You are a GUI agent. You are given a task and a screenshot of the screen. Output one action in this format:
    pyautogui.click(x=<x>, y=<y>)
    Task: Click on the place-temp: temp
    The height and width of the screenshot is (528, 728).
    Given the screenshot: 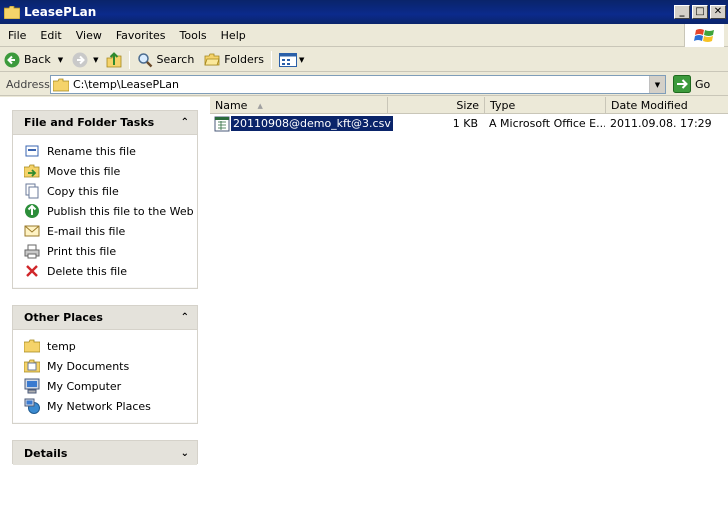 What is the action you would take?
    pyautogui.click(x=110, y=346)
    